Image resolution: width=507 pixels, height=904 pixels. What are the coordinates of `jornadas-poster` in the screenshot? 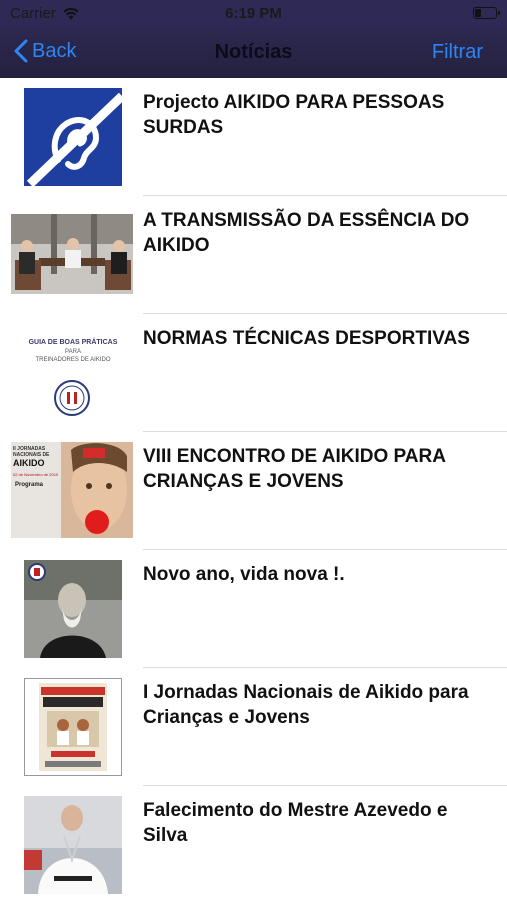 It's located at (73, 727).